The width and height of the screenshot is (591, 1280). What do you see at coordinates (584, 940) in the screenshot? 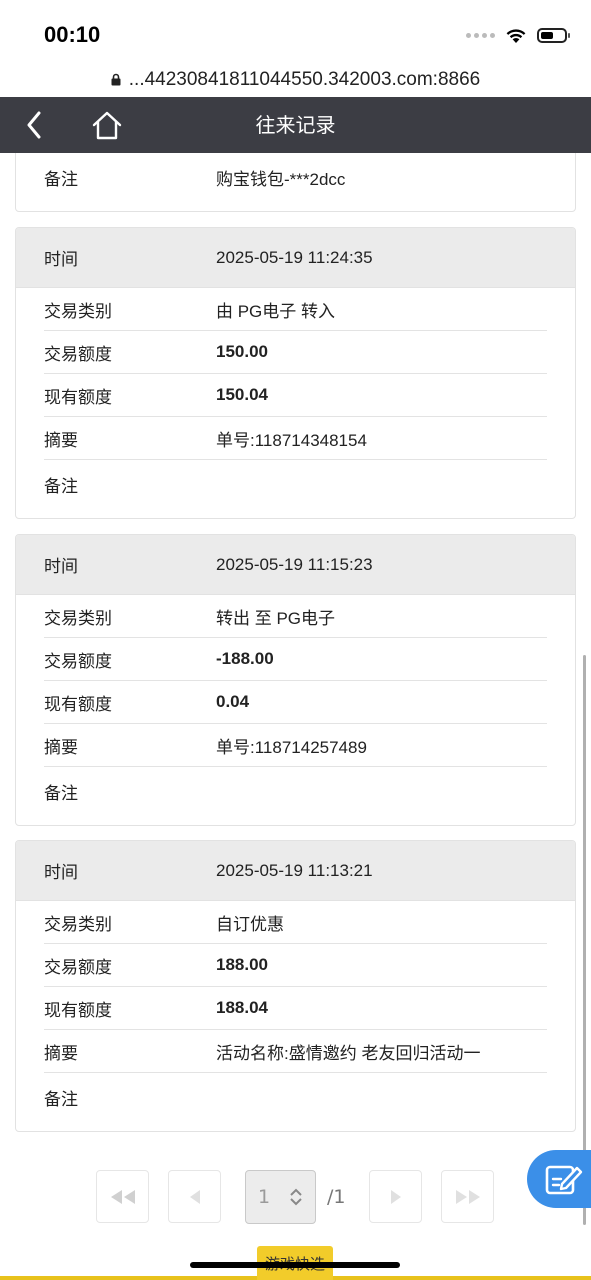
I see `scrollbar` at bounding box center [584, 940].